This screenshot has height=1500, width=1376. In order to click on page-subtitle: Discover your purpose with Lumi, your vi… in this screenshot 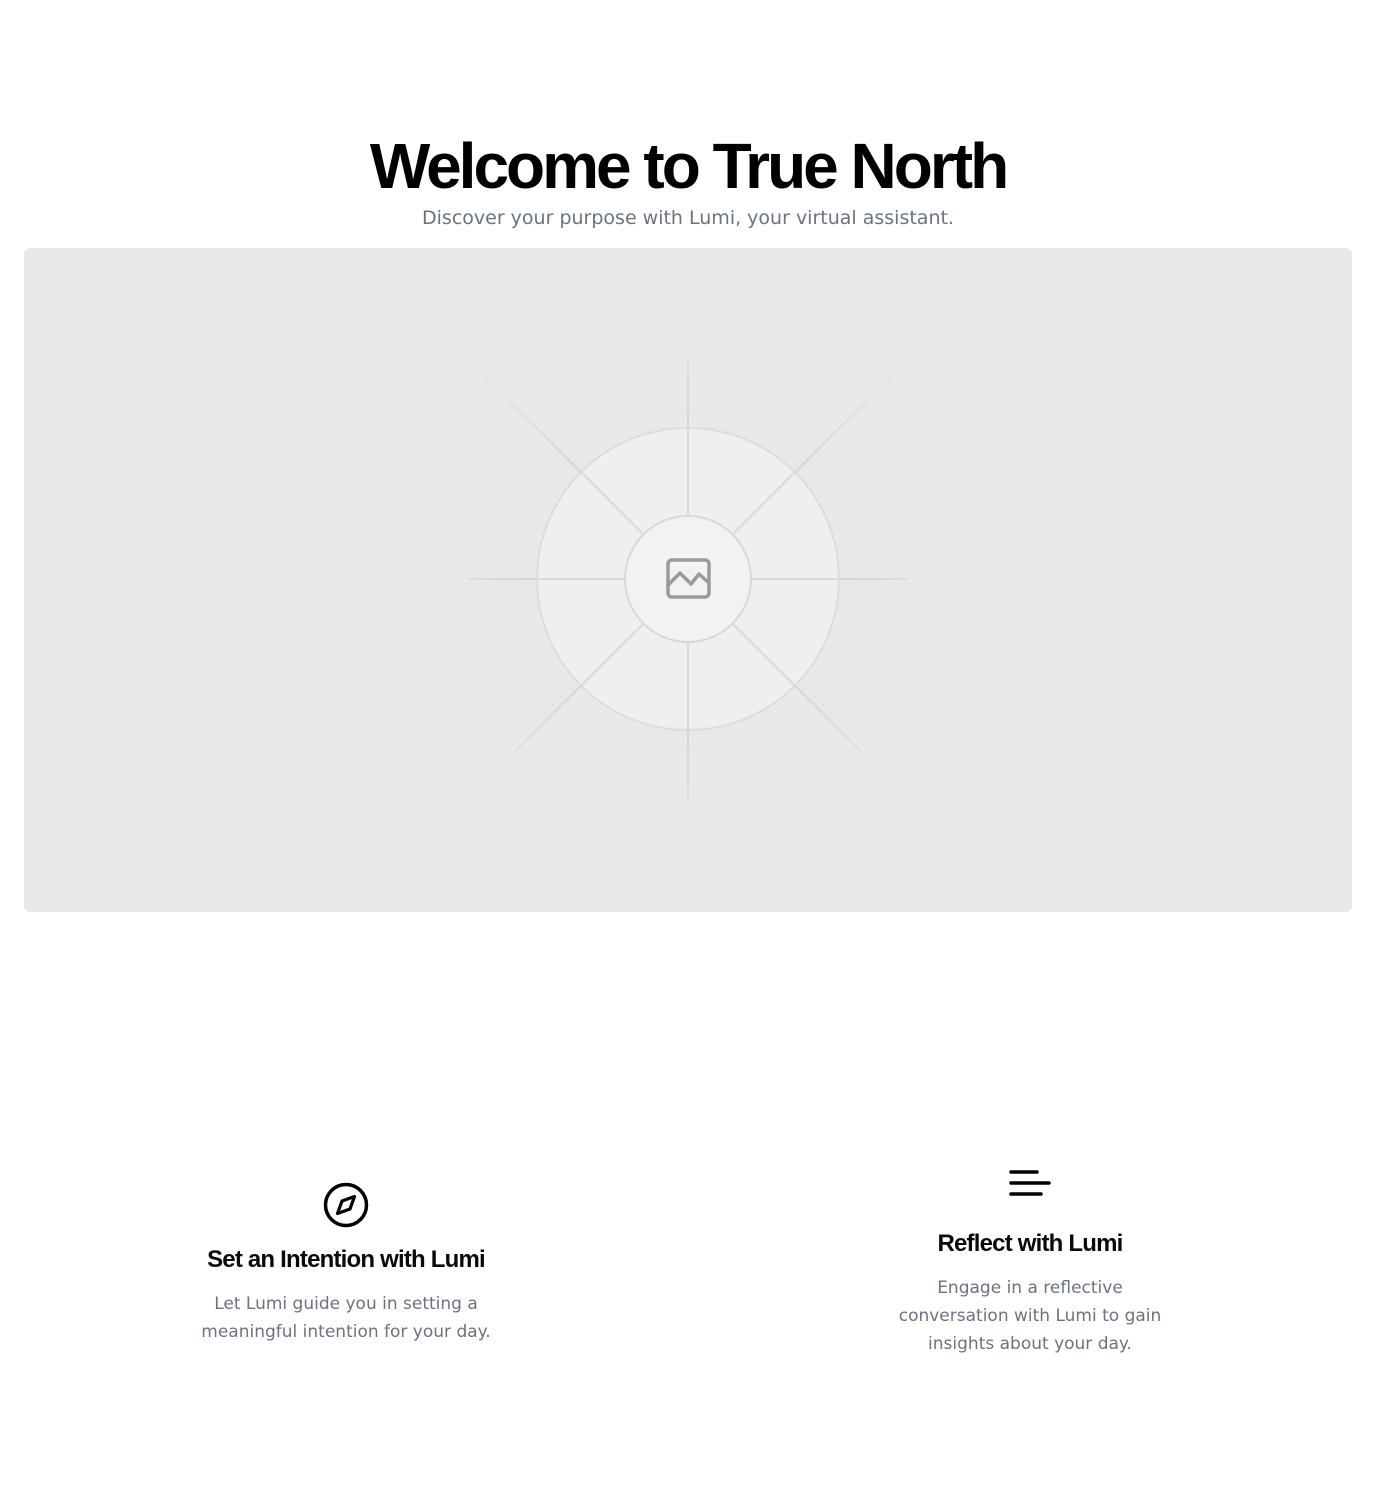, I will do `click(688, 218)`.